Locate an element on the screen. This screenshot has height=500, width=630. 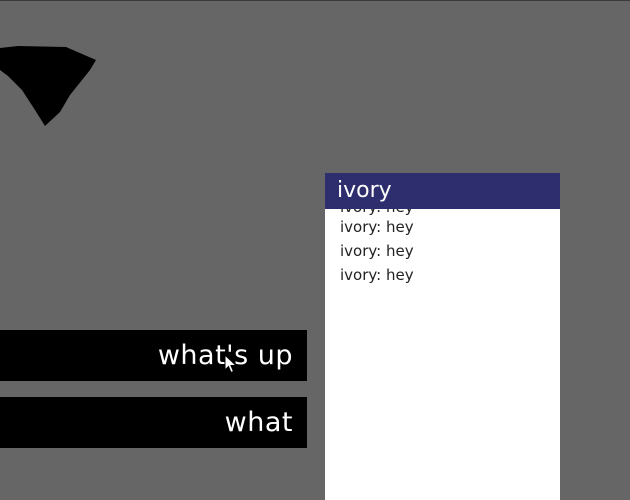
reply-option-2: what is located at coordinates (153, 422).